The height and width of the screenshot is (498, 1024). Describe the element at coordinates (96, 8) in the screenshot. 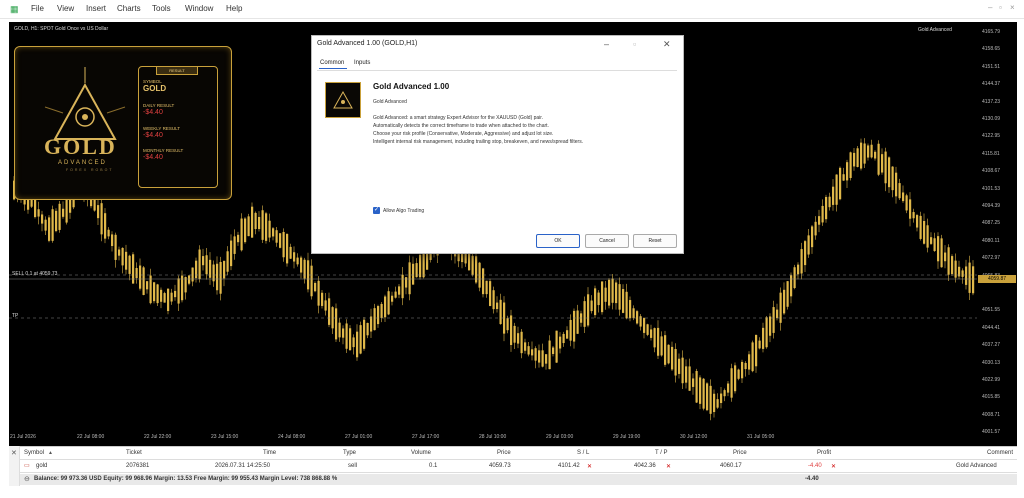

I see `menu-insert: Insert` at that location.